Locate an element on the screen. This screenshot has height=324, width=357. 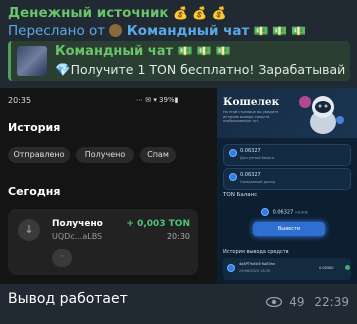
avatar is located at coordinates (116, 30).